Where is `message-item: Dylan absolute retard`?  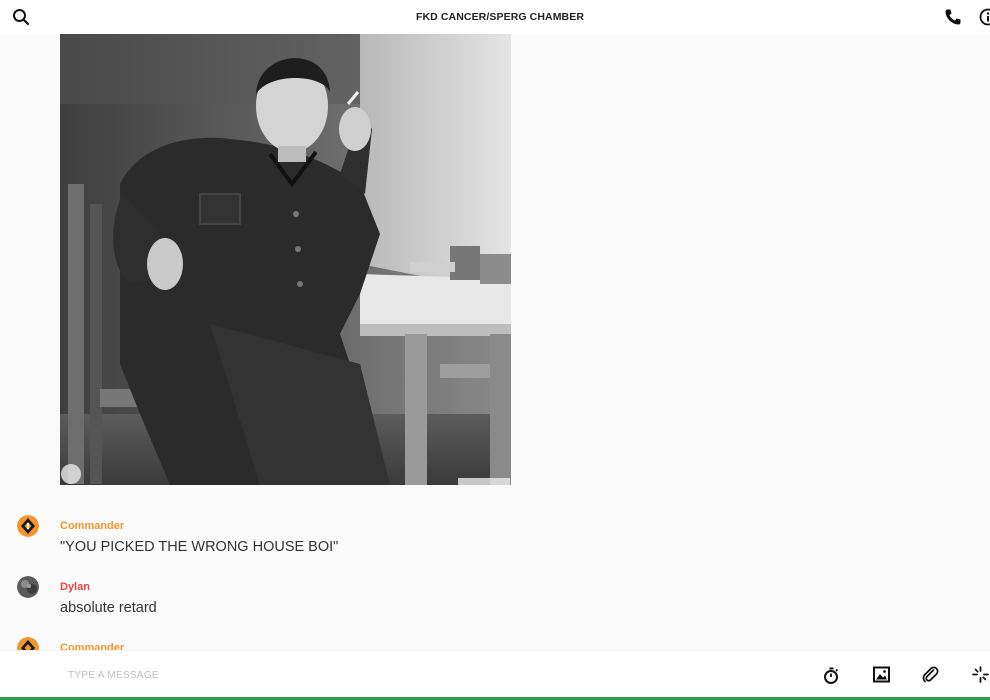
message-item: Dylan absolute retard is located at coordinates (495, 599).